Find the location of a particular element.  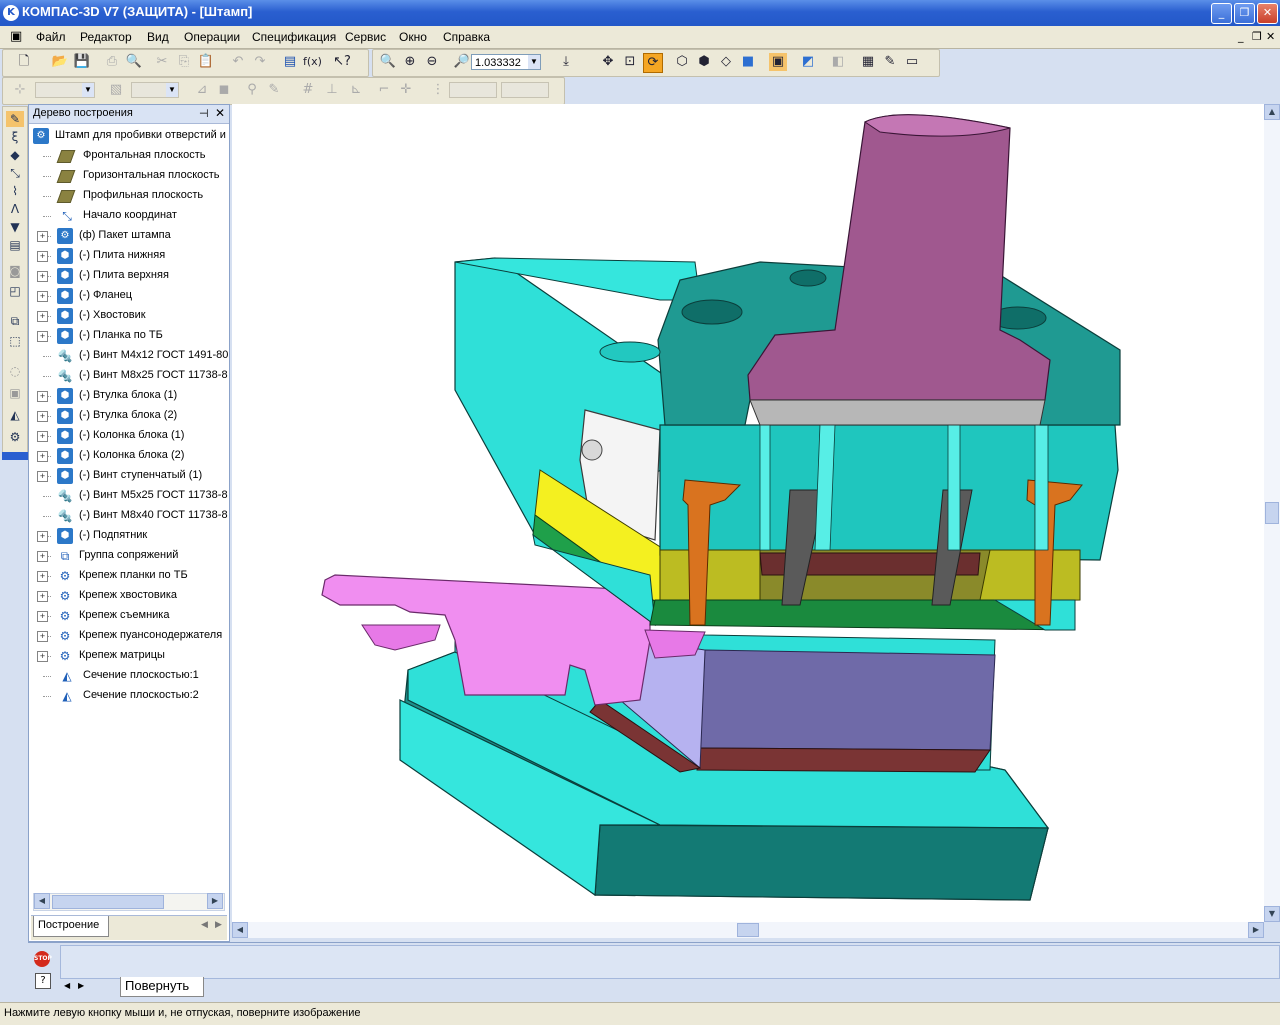

axis-icon: ⊹ is located at coordinates (20, 90).